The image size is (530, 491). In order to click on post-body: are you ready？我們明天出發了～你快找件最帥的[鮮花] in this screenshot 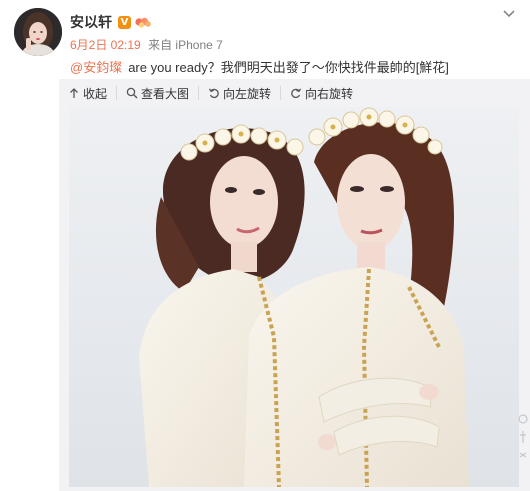, I will do `click(288, 67)`.